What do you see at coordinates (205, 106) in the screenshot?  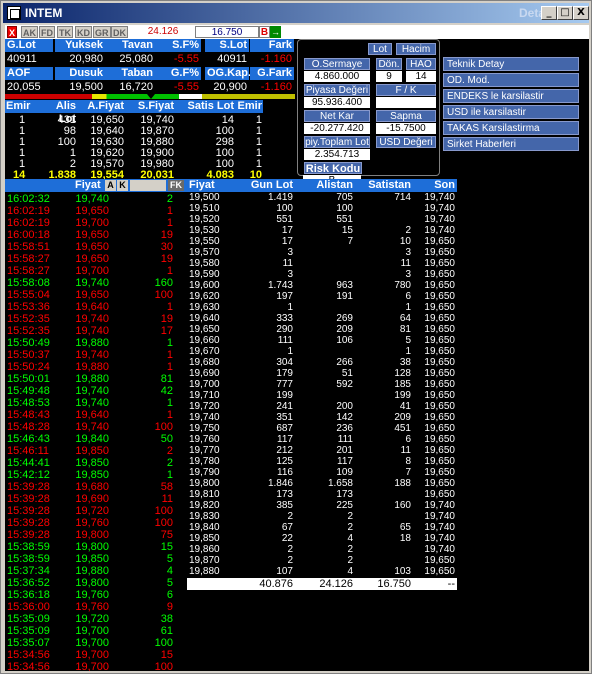 I see `orderbook-header: Satis Lot` at bounding box center [205, 106].